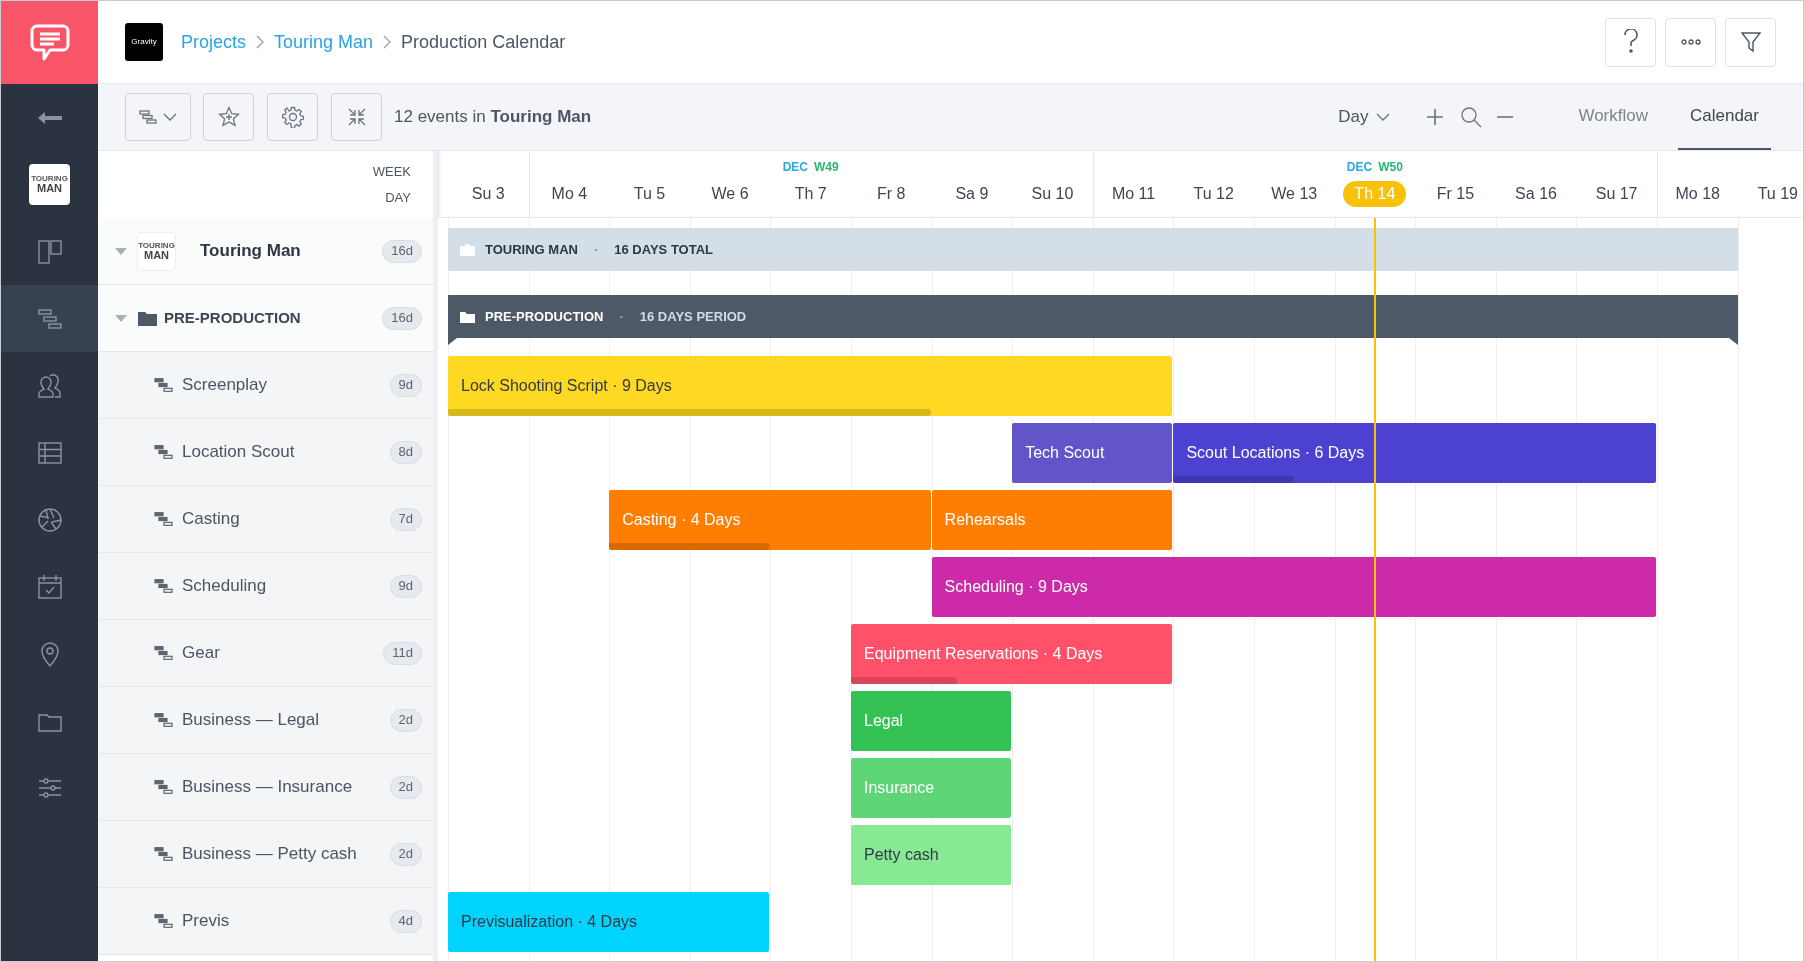 This screenshot has height=962, width=1804. What do you see at coordinates (224, 586) in the screenshot?
I see `task-name: Scheduling` at bounding box center [224, 586].